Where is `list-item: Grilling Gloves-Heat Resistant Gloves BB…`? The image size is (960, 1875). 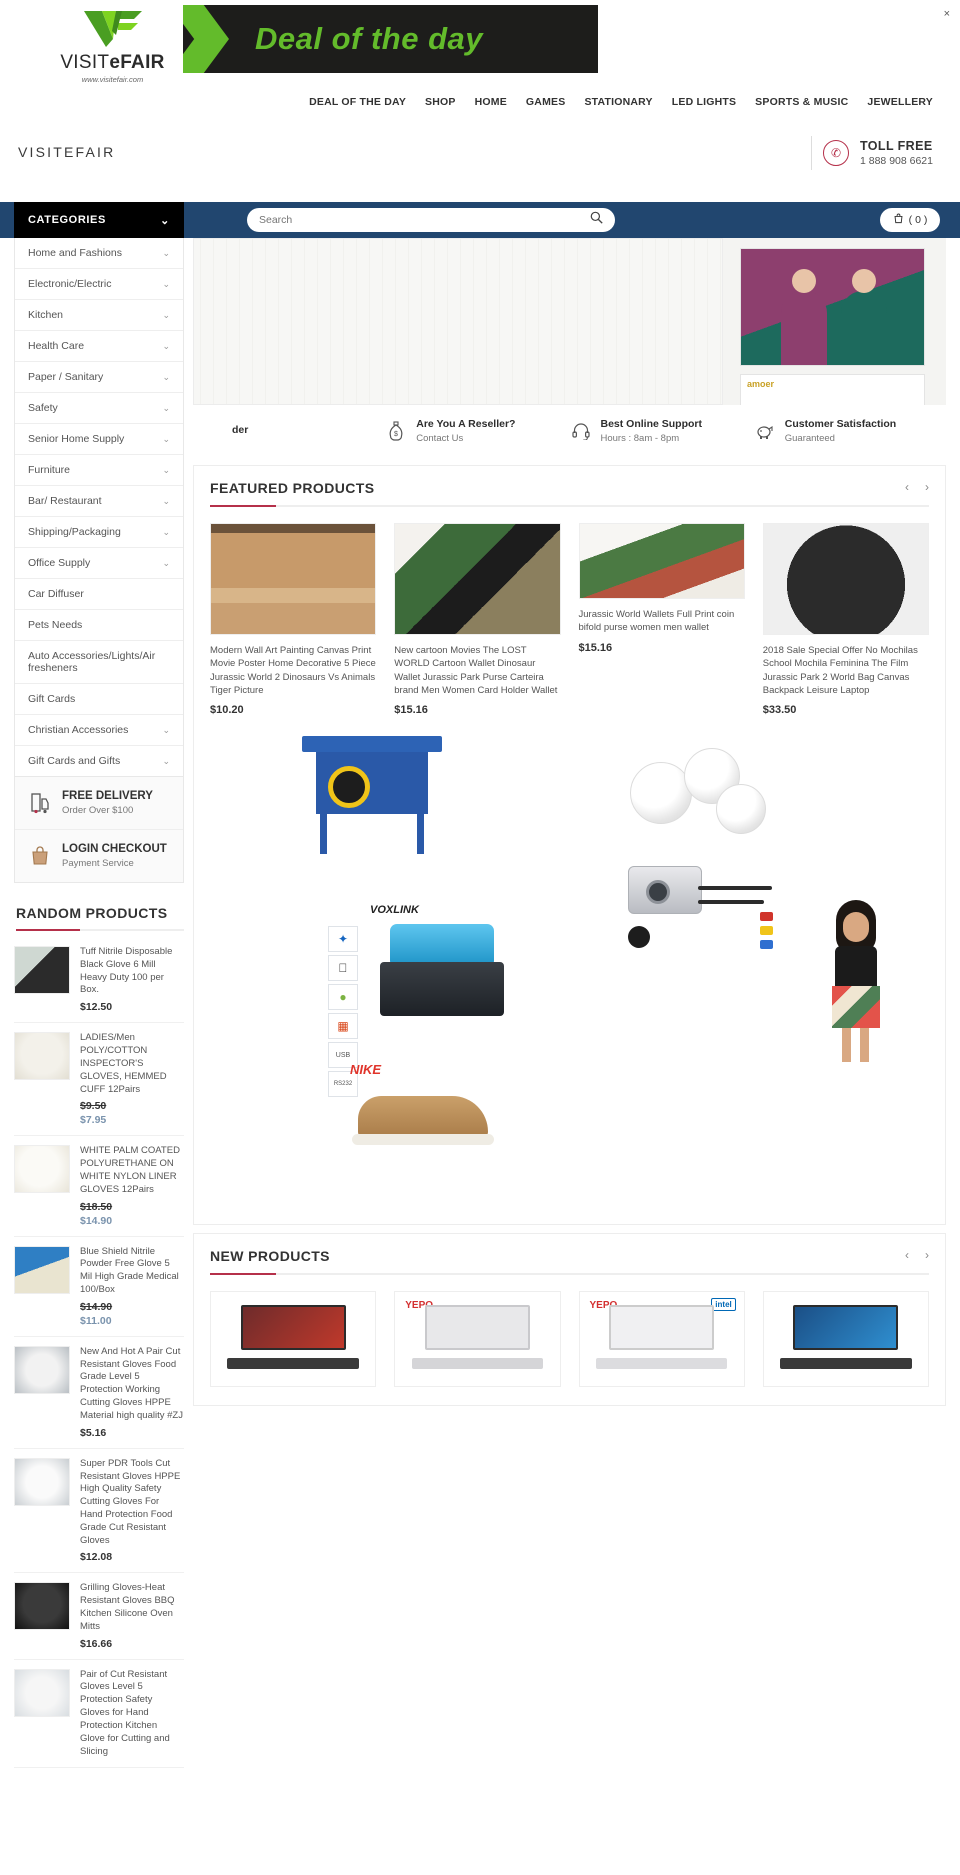
list-item: Grilling Gloves-Heat Resistant Gloves BB… is located at coordinates (99, 1616).